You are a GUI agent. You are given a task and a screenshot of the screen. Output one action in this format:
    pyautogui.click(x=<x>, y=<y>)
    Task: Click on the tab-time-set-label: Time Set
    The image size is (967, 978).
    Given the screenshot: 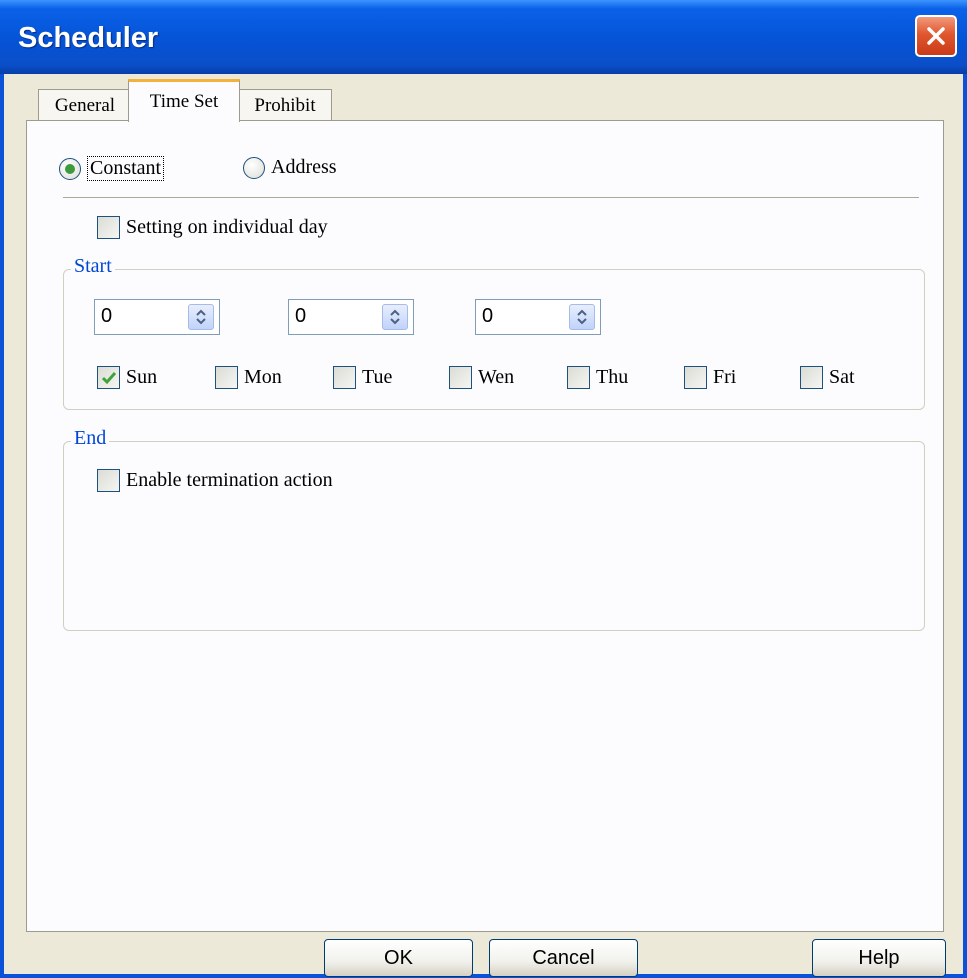 What is the action you would take?
    pyautogui.click(x=184, y=101)
    